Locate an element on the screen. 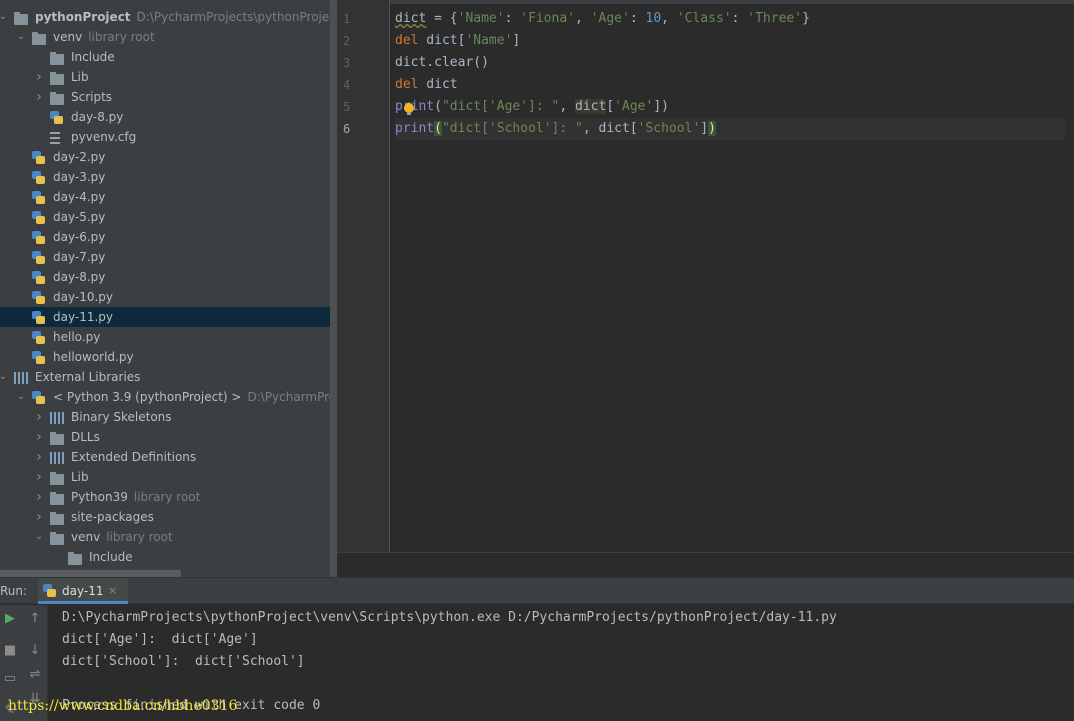  code-line: del dict is located at coordinates (730, 85).